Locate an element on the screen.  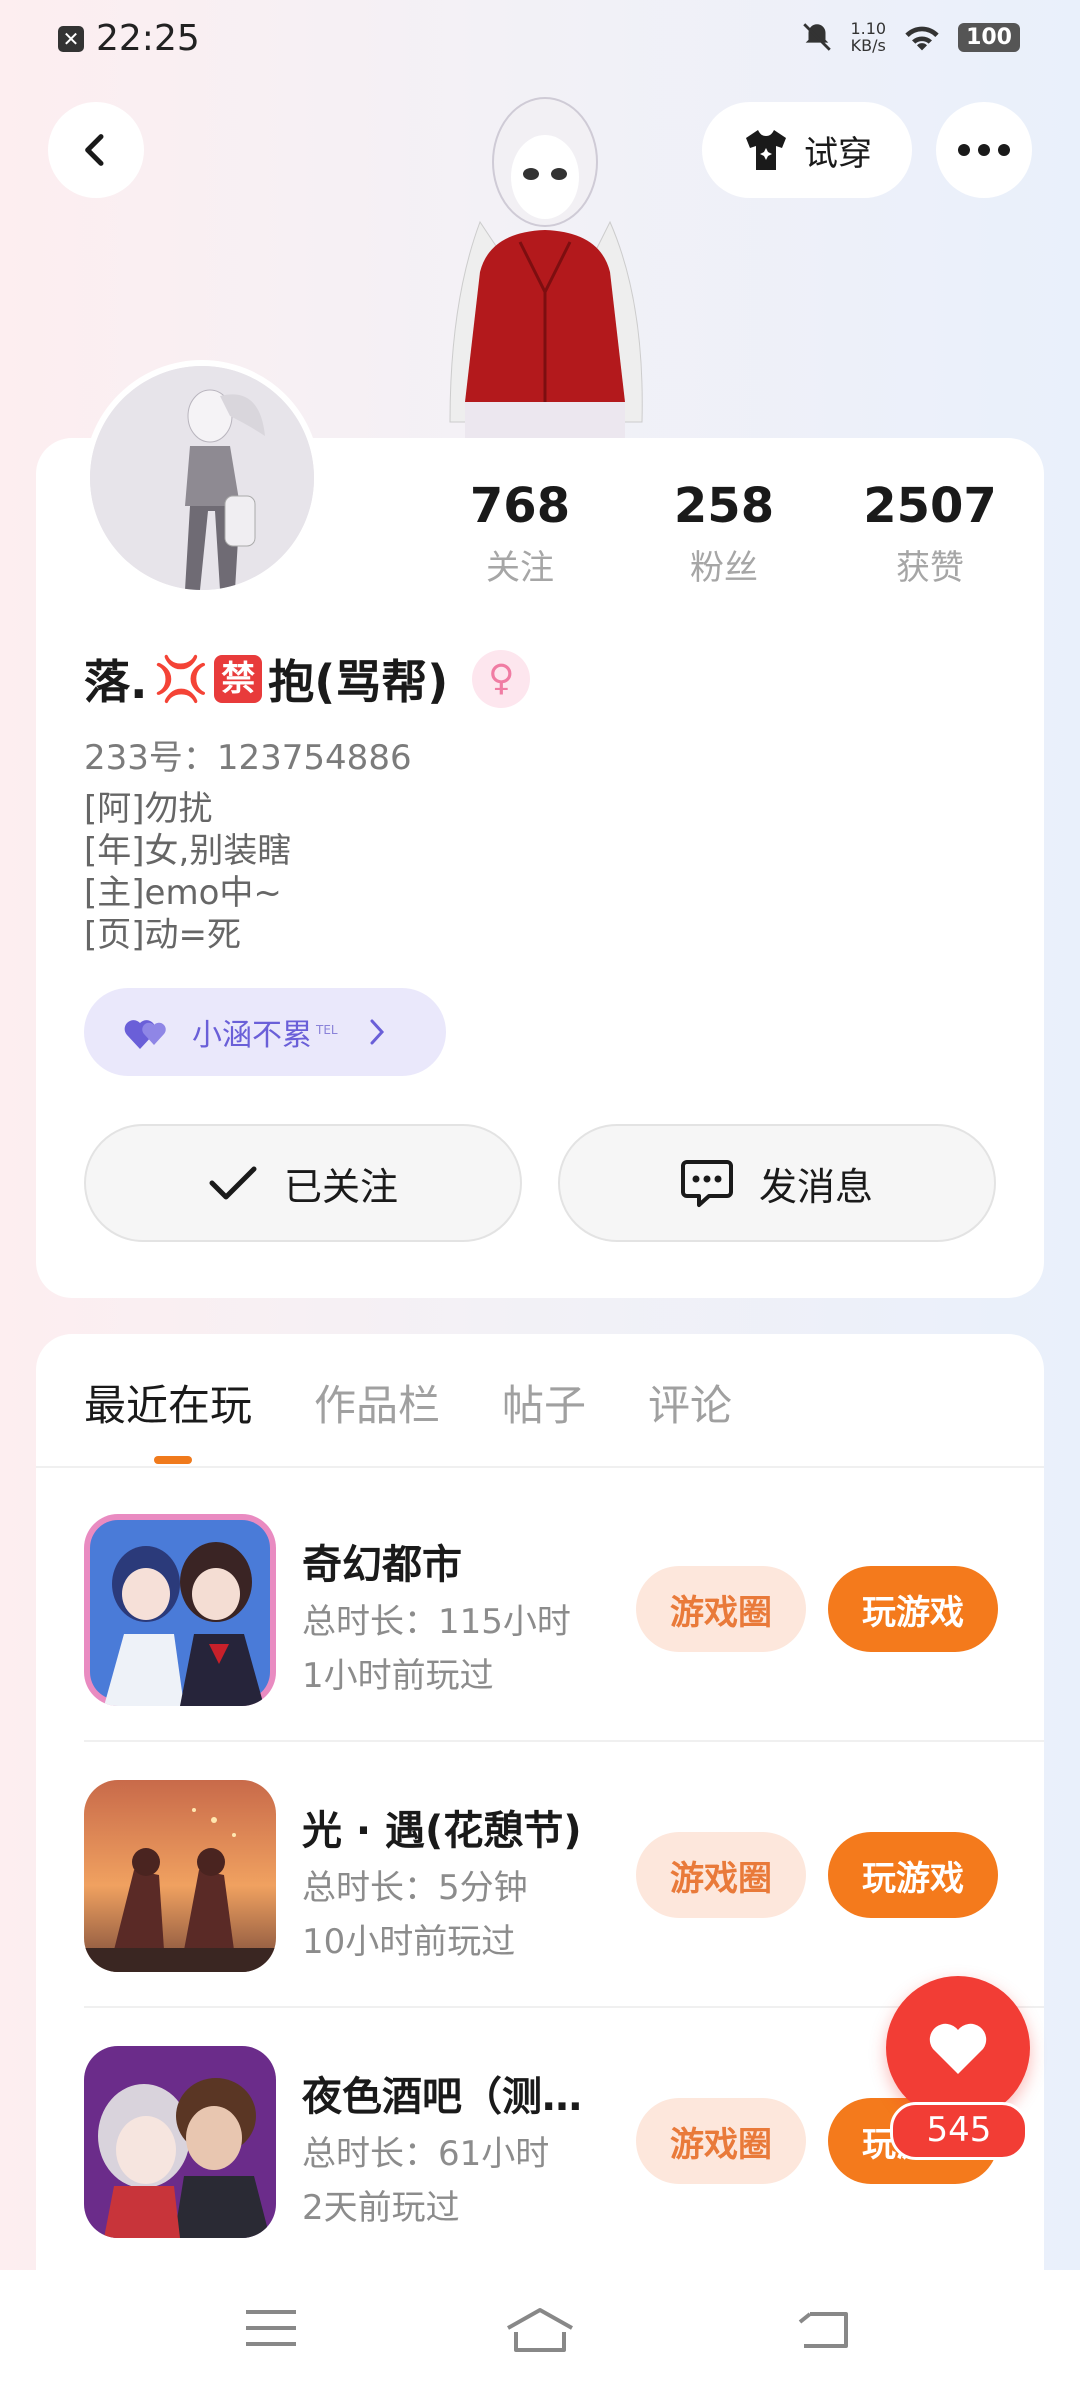
user-bio: [阿]勿扰 [年]女,别装瞎 [主]emo中~ [页]动=死 is located at coordinates (188, 872).